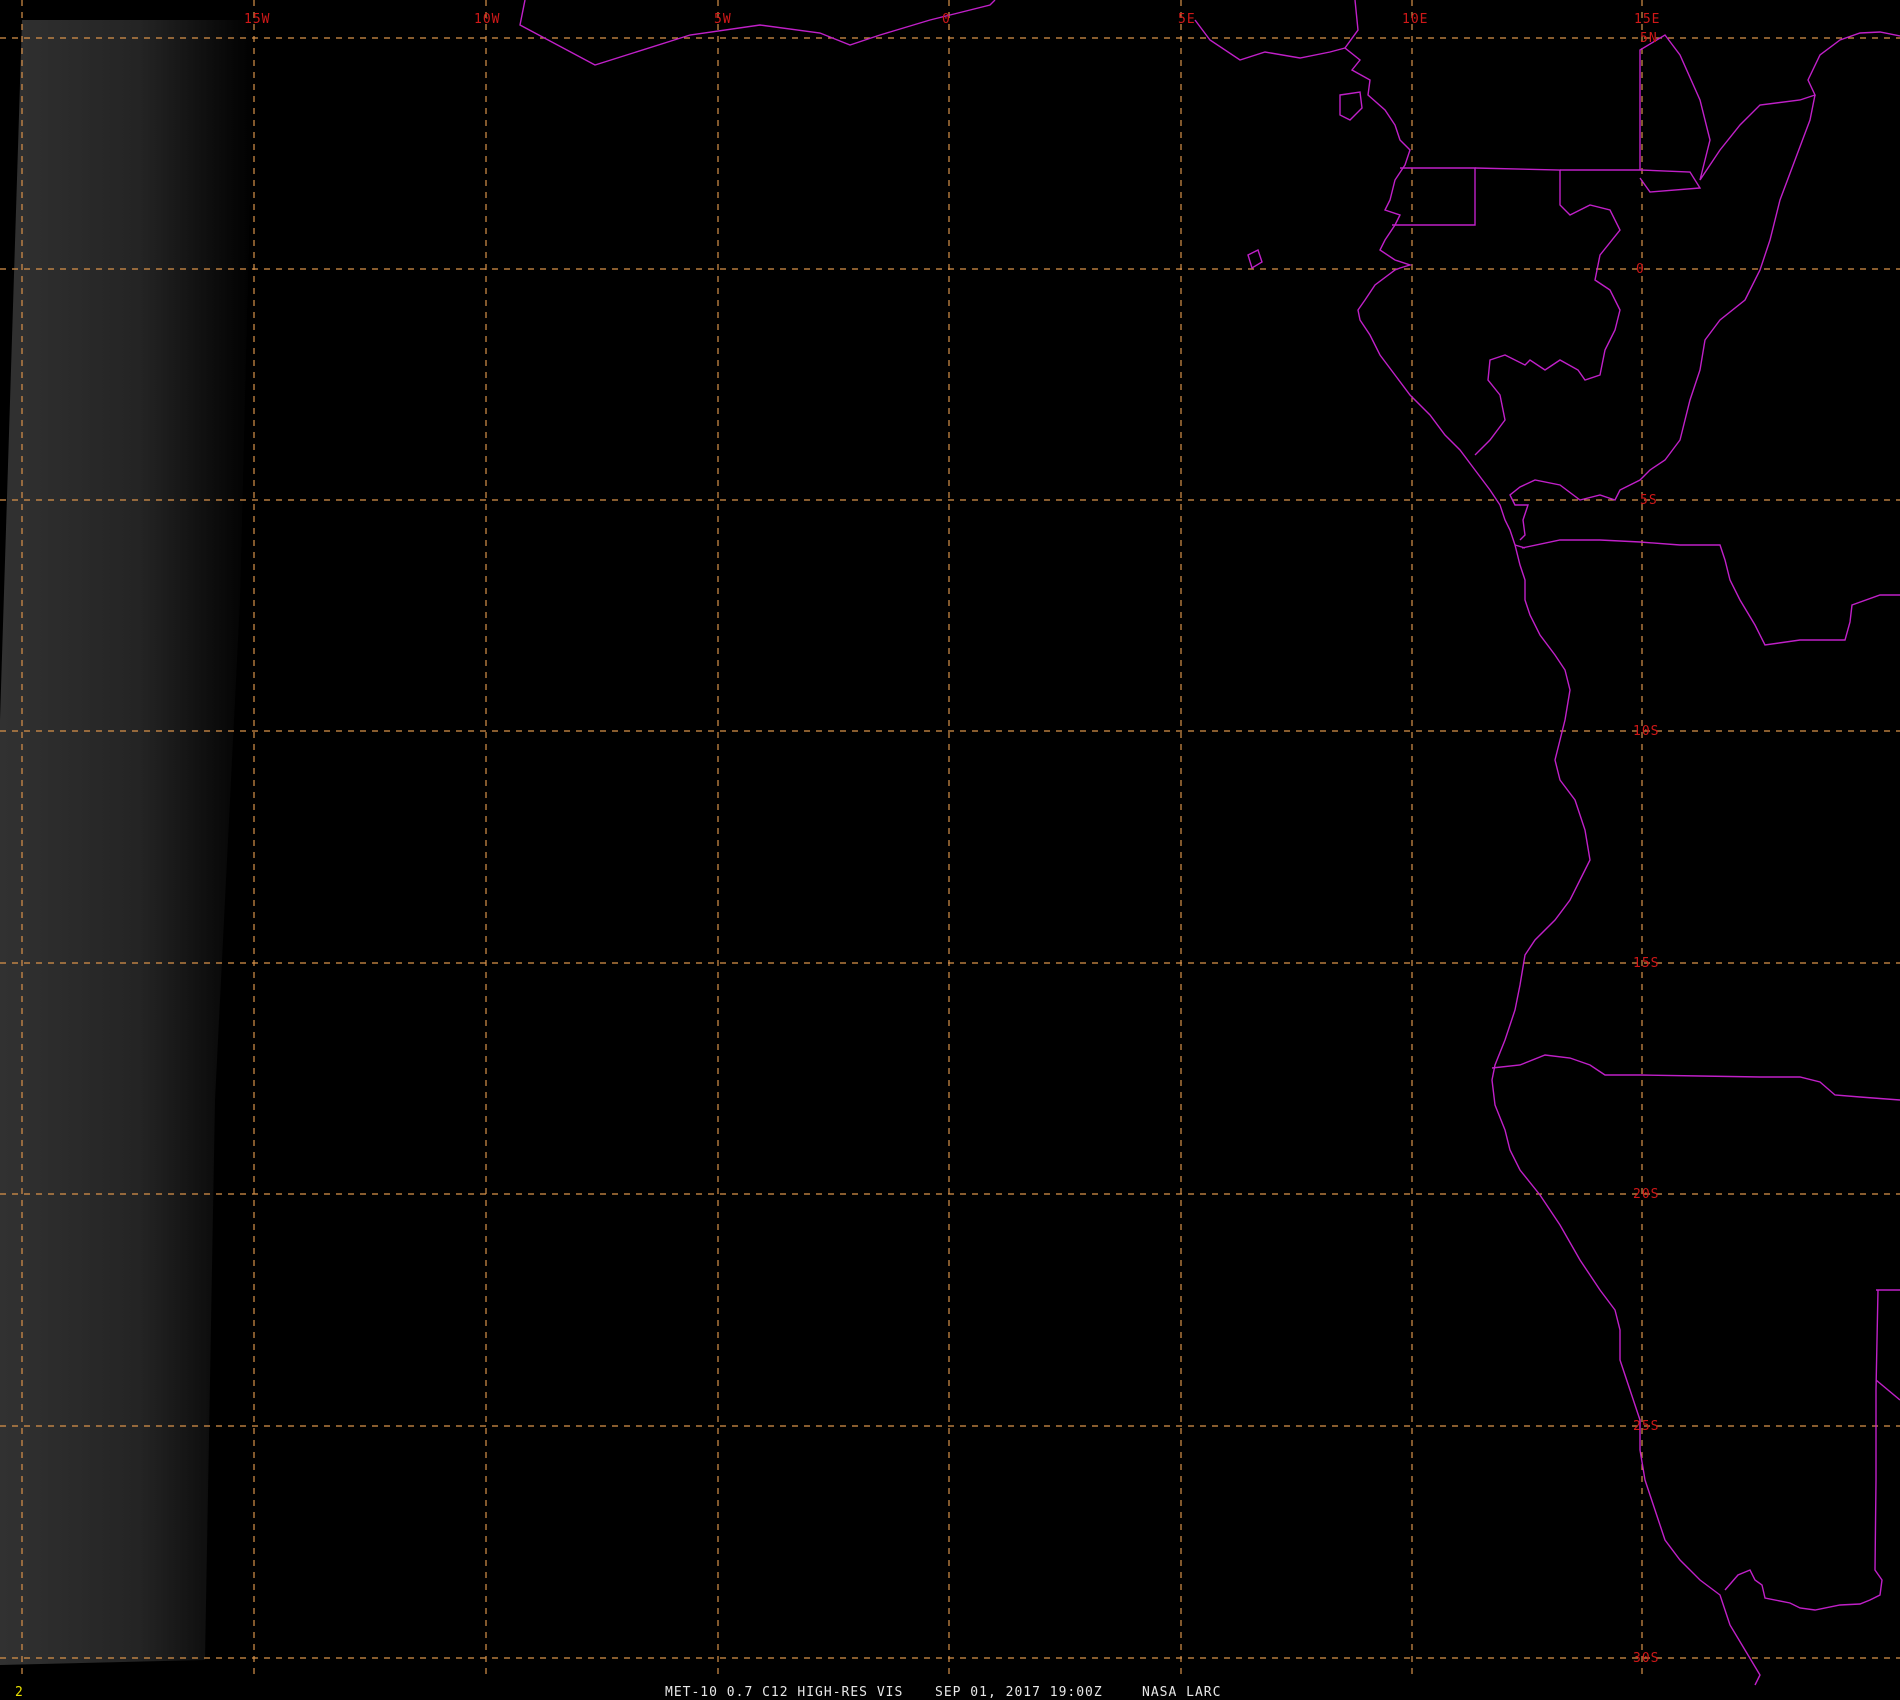 Image resolution: width=1900 pixels, height=1700 pixels. Describe the element at coordinates (1649, 500) in the screenshot. I see `latitude-label: 5S` at that location.